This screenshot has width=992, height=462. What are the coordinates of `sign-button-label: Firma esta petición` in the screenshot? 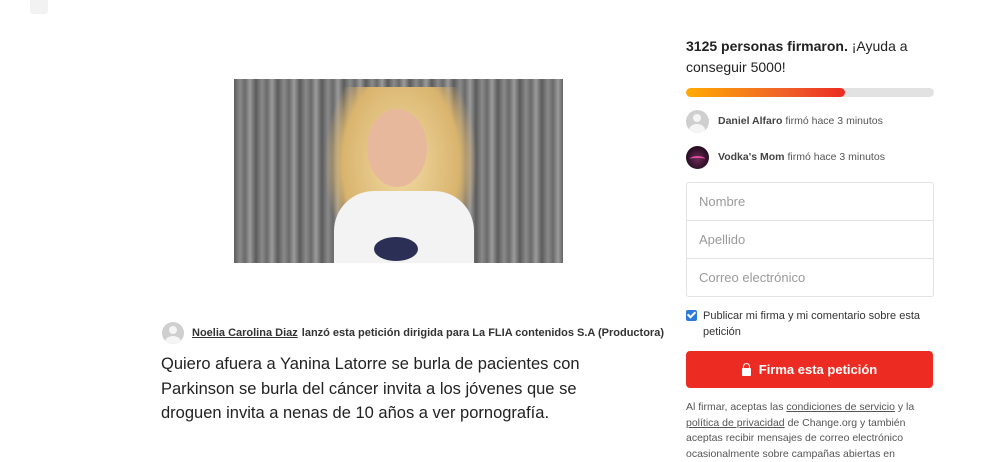 It's located at (818, 369).